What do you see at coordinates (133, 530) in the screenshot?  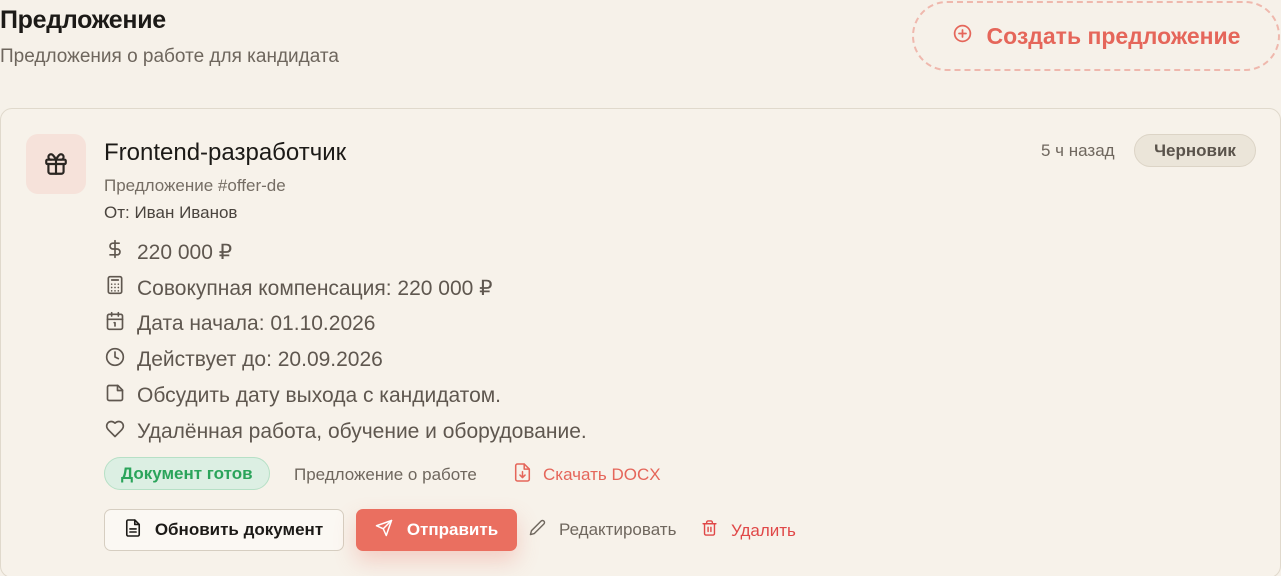 I see `document-icon` at bounding box center [133, 530].